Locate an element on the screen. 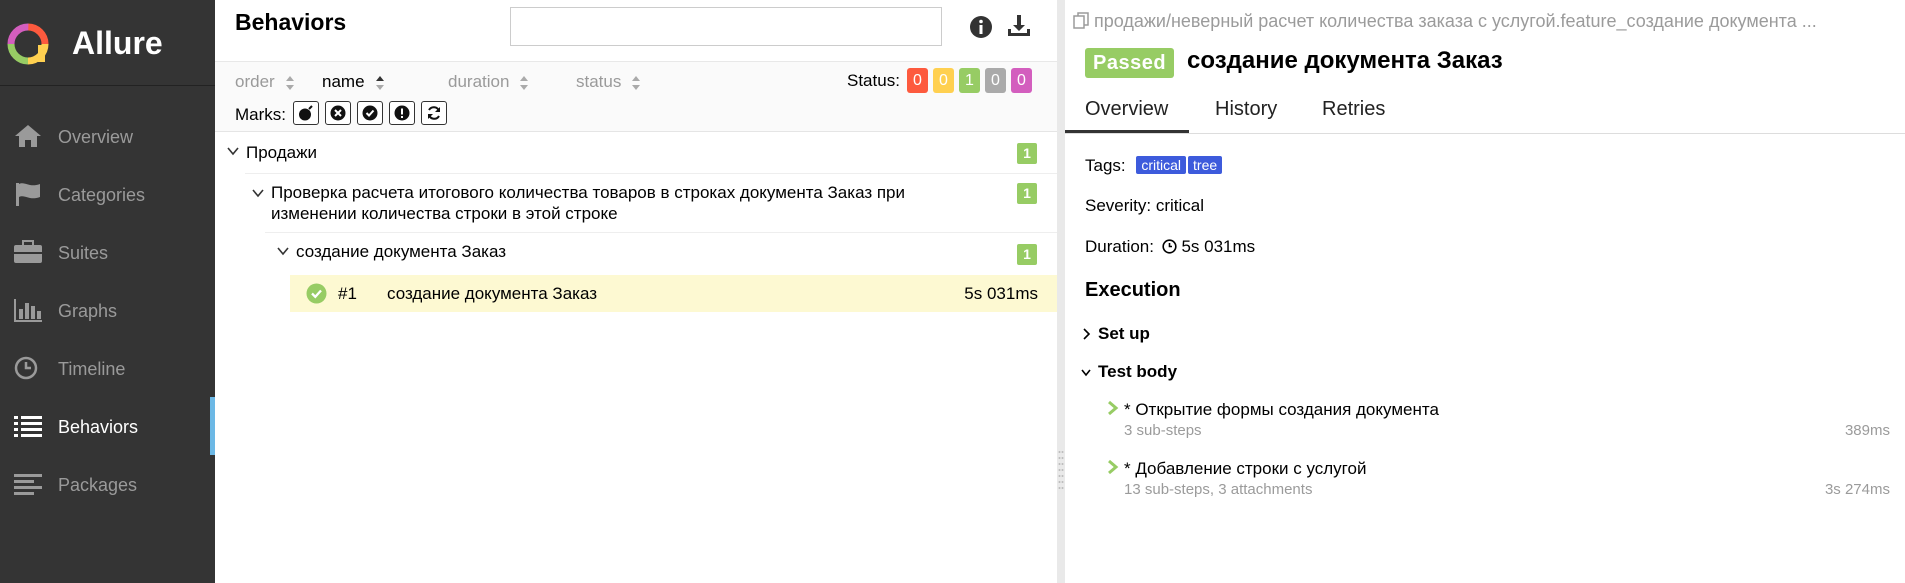 Image resolution: width=1905 pixels, height=583 pixels. status-passed-toggle: 1 is located at coordinates (969, 80).